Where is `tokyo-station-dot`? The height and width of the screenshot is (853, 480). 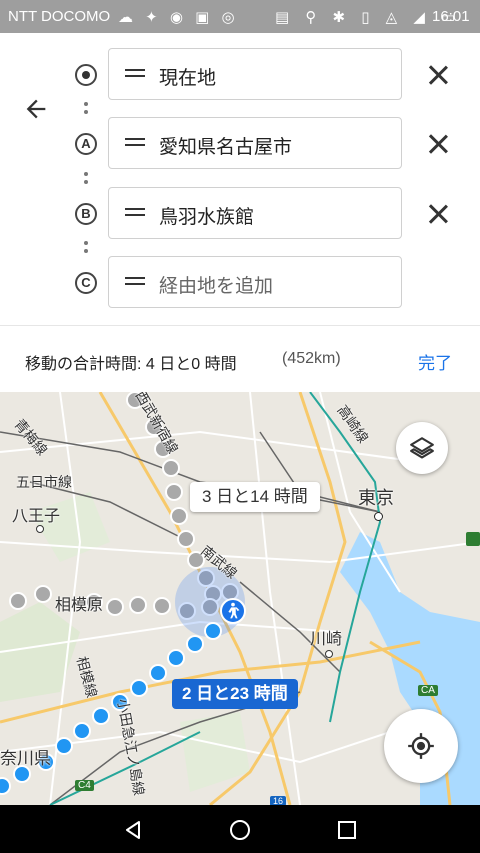 tokyo-station-dot is located at coordinates (378, 516).